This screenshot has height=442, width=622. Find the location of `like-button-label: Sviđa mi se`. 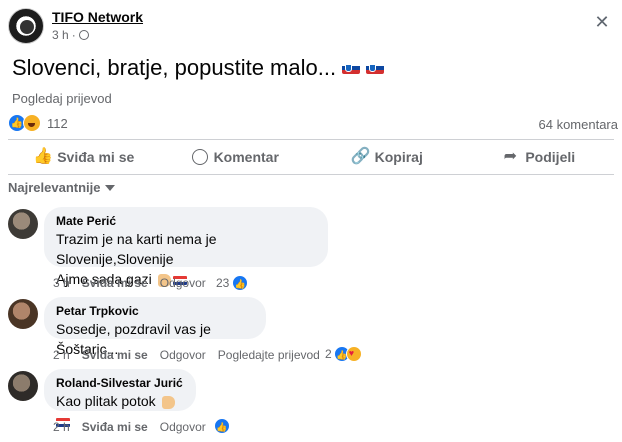

like-button-label: Sviđa mi se is located at coordinates (96, 157).